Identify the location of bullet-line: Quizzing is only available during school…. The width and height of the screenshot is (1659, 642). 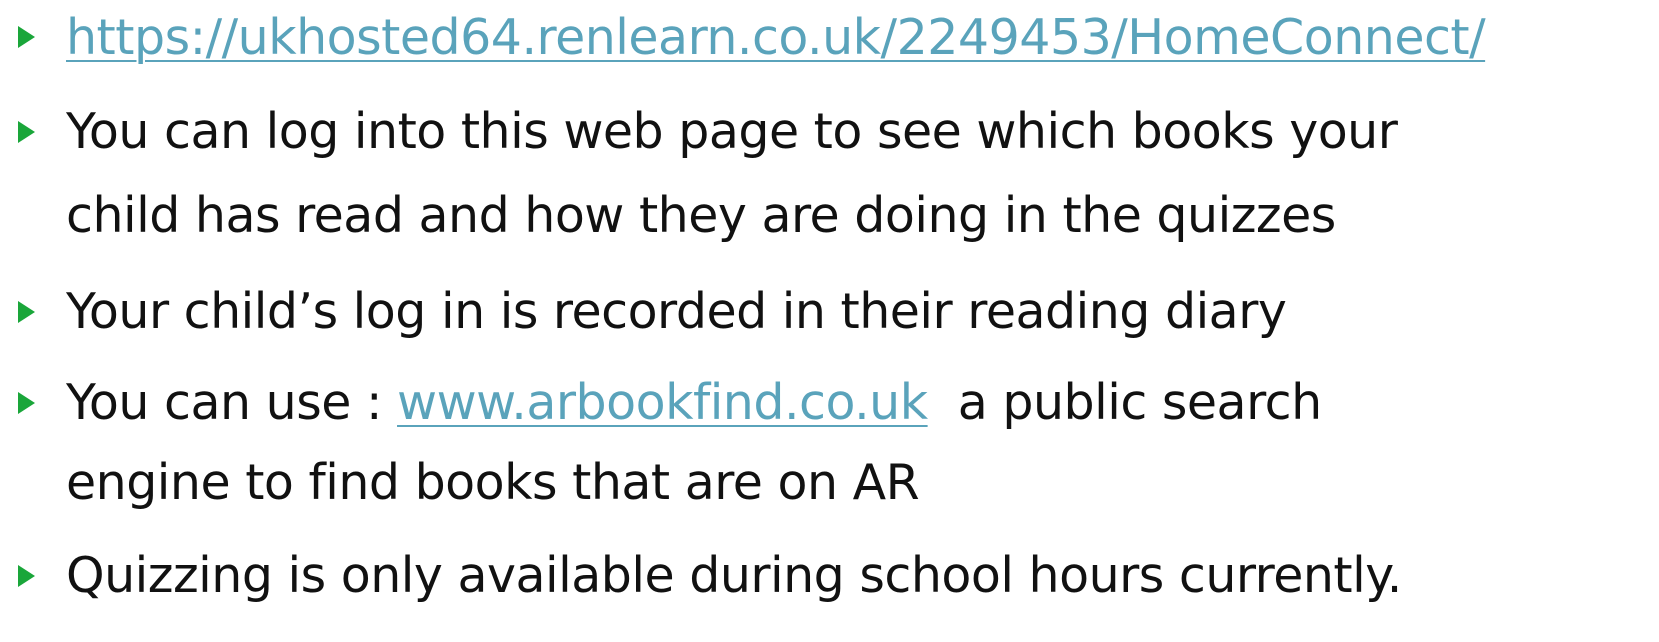
(734, 575).